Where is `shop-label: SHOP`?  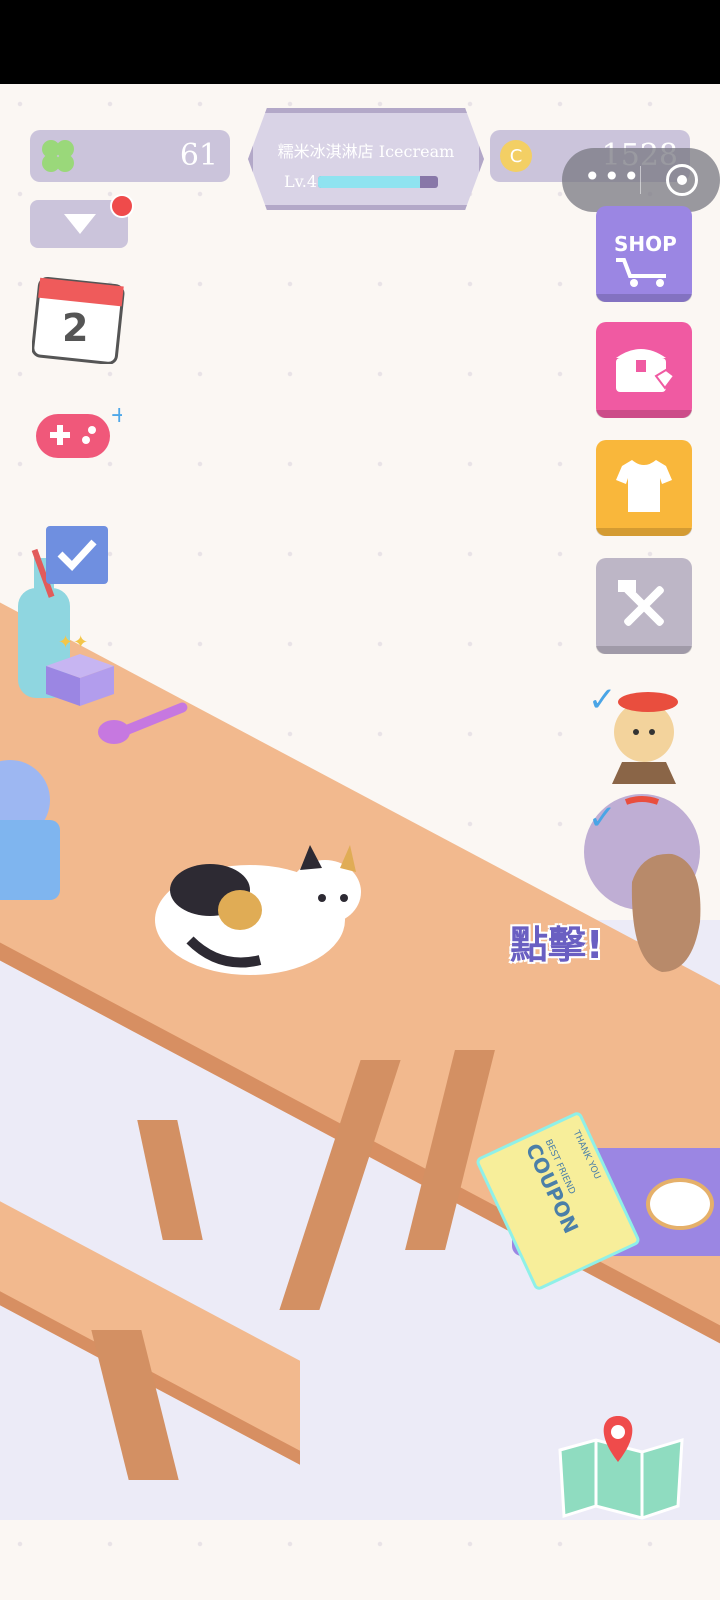 shop-label: SHOP is located at coordinates (645, 244).